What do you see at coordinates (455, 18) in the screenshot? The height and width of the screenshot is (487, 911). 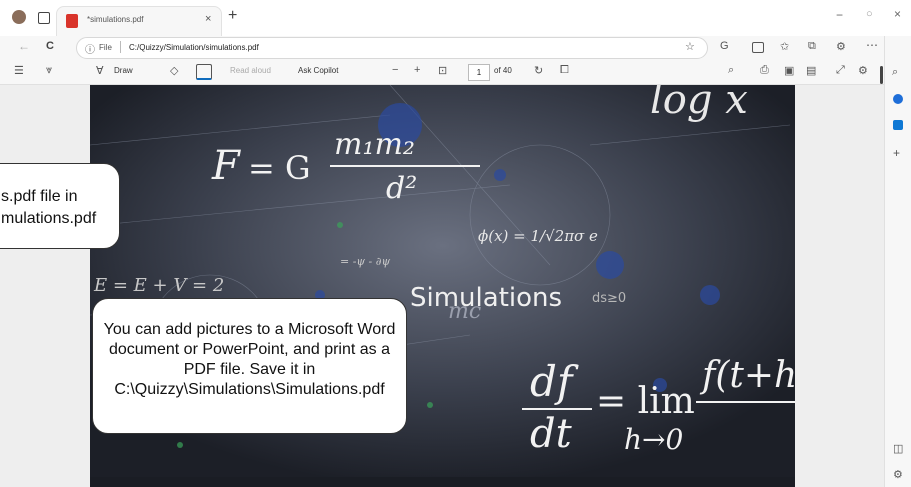 I see `tab-bar: *simulations.pdf × + − ○ ×` at bounding box center [455, 18].